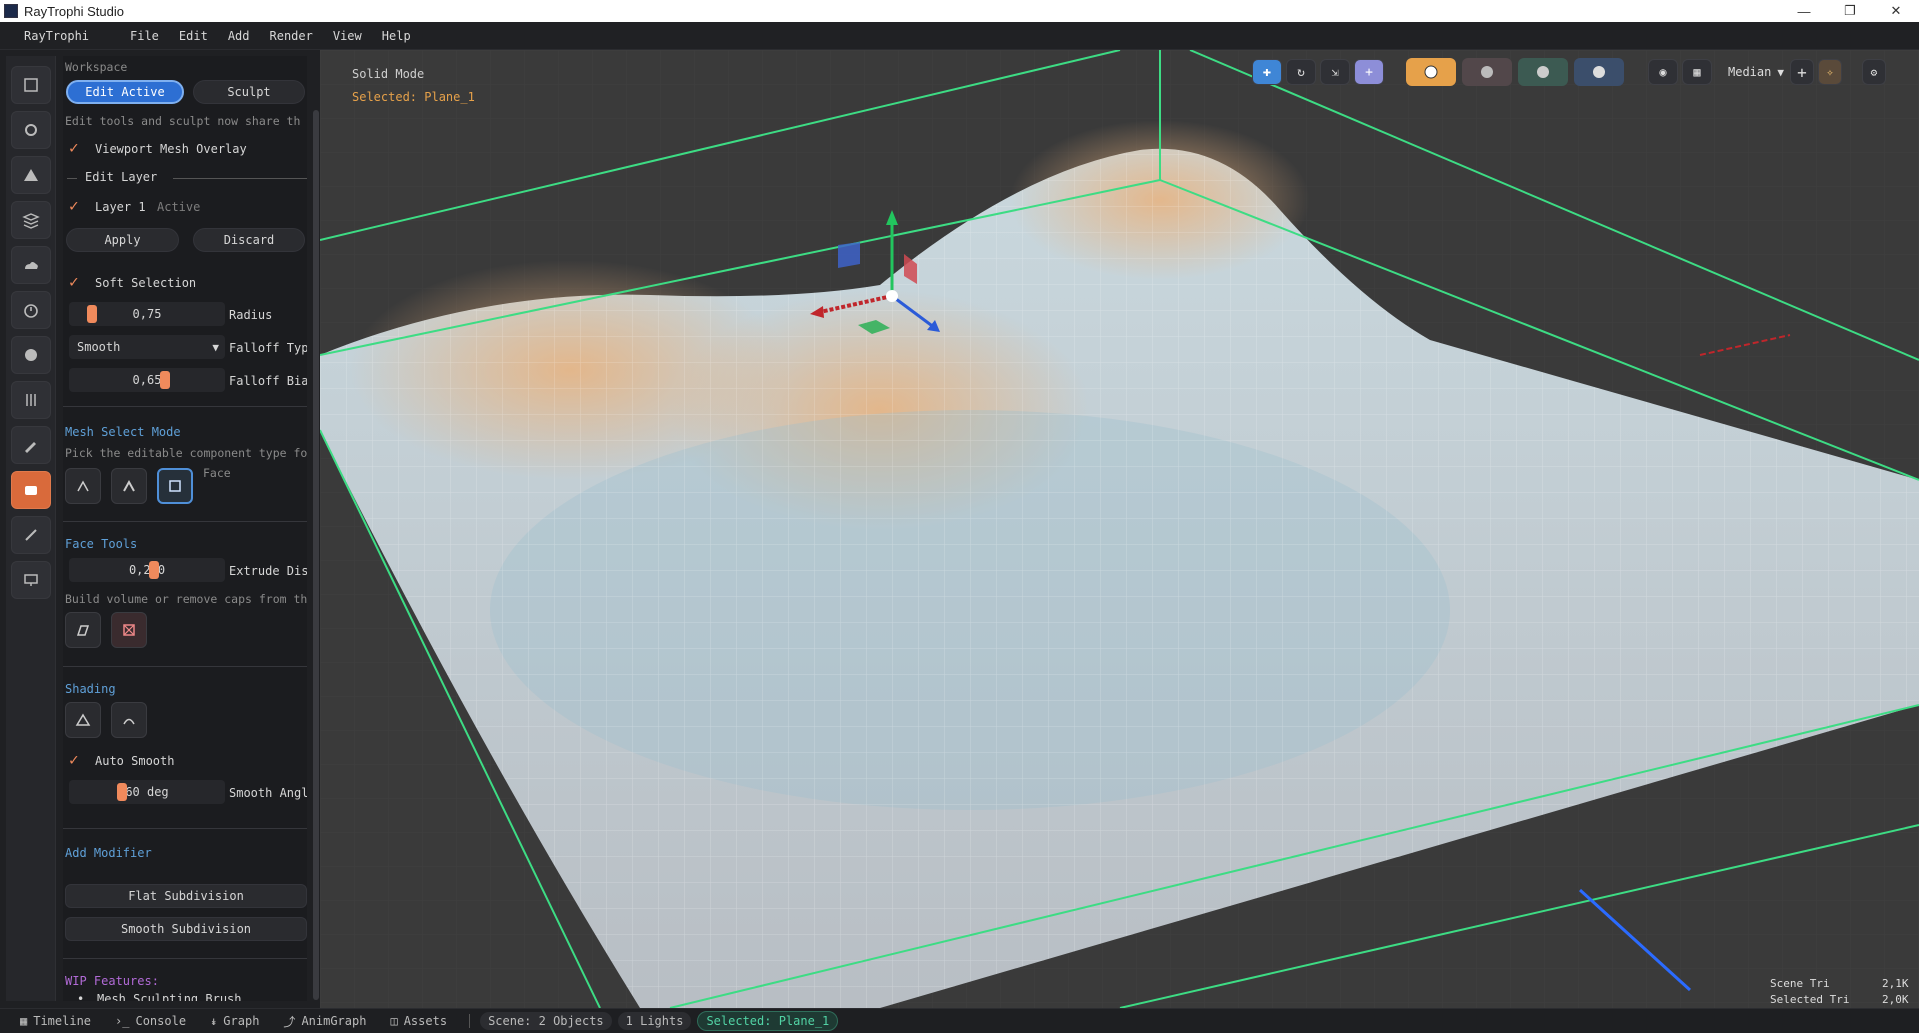 The height and width of the screenshot is (1033, 1919). I want to click on pivot-chevron-icon: ▼, so click(1780, 72).